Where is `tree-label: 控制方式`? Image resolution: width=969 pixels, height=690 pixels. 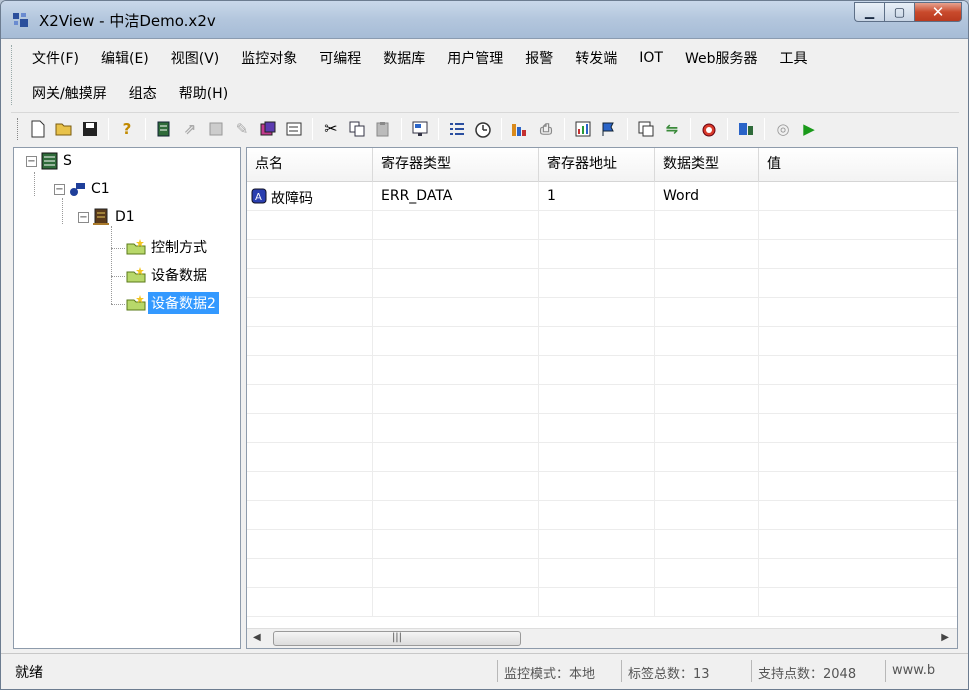 tree-label: 控制方式 is located at coordinates (179, 248).